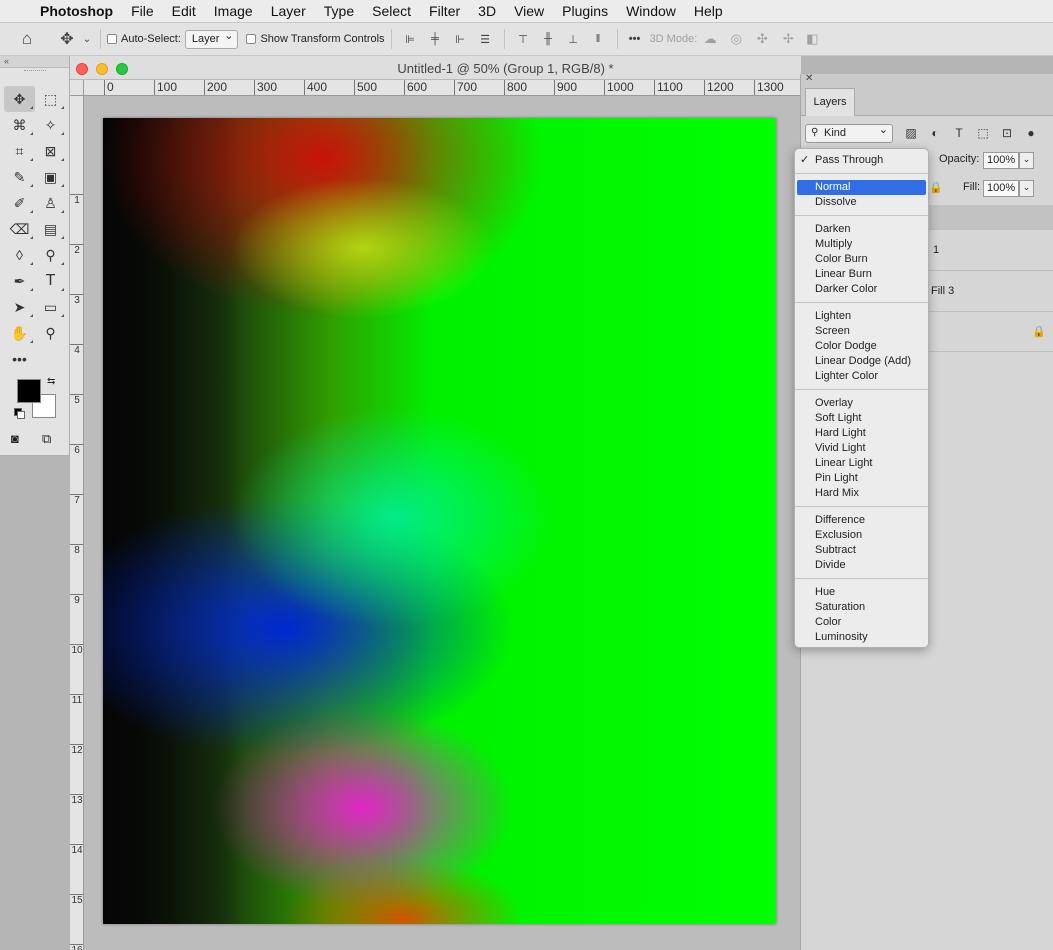 The image size is (1053, 950). Describe the element at coordinates (573, 39) in the screenshot. I see `align-bottom-icon: ⊥` at that location.